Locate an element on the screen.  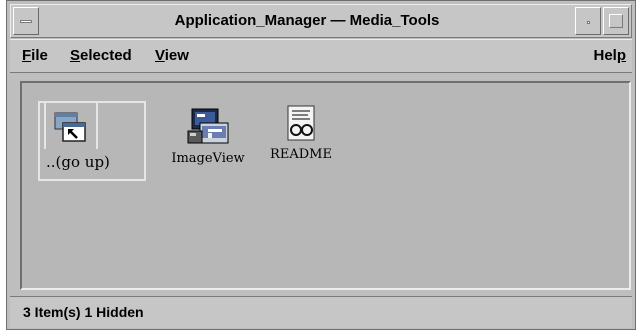
go-up-icon-frame is located at coordinates (71, 125).